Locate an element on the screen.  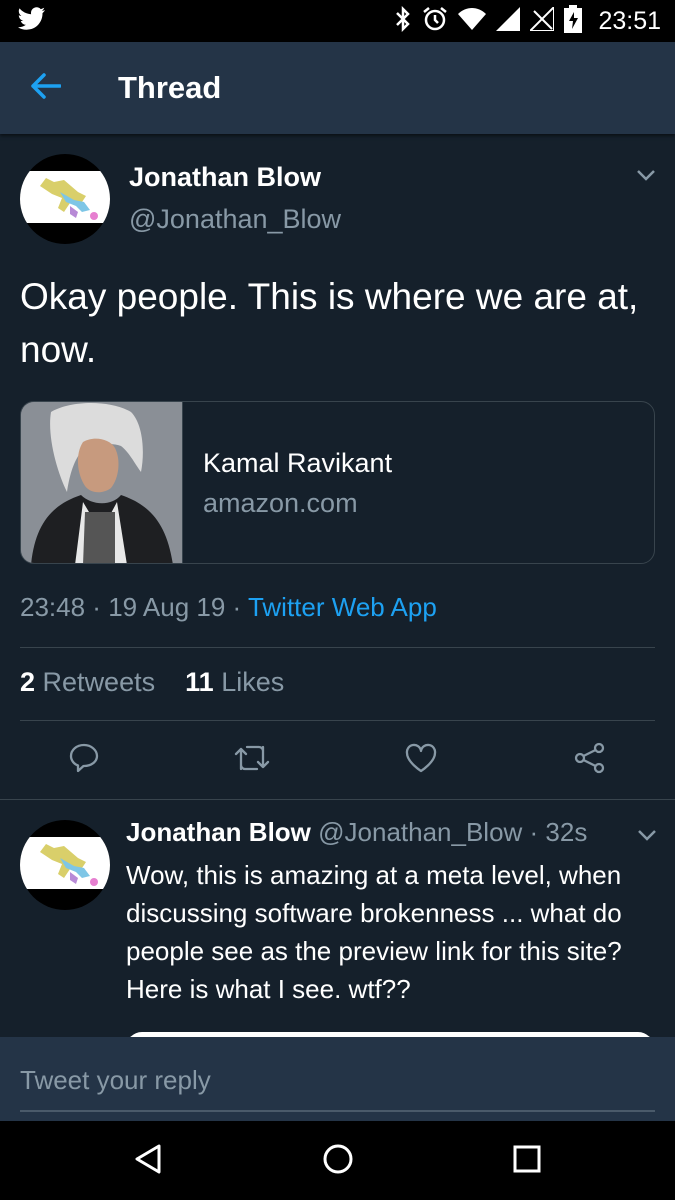
card-title: Kamal Ravikant is located at coordinates (298, 463).